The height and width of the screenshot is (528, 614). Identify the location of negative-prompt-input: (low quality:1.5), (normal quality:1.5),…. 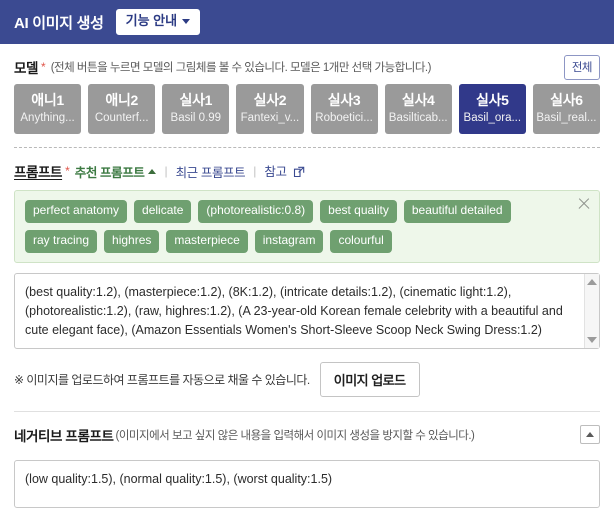
(307, 484).